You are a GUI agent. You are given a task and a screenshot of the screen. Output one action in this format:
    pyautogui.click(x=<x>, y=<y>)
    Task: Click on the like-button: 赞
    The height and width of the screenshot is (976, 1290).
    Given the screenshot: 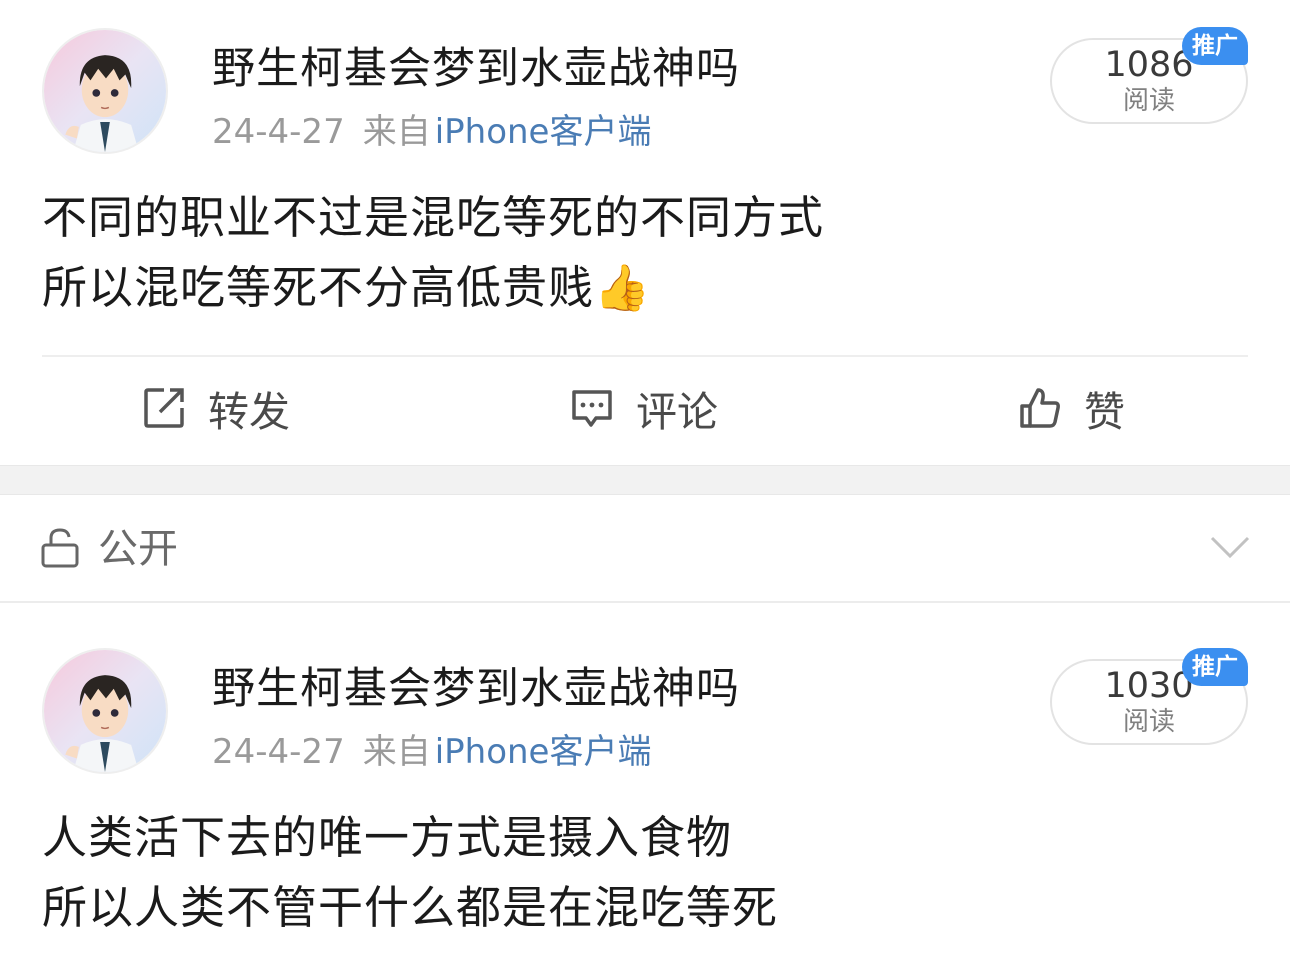 What is the action you would take?
    pyautogui.click(x=1071, y=408)
    